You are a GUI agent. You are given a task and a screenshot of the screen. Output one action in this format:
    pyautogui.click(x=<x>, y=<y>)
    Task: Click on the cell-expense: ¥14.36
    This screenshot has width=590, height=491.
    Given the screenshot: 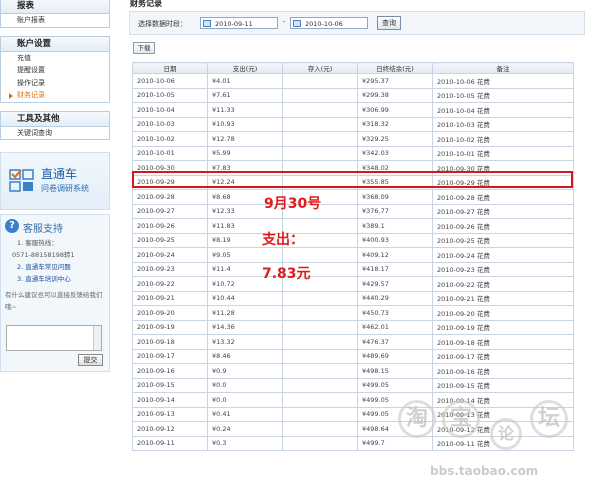 What is the action you would take?
    pyautogui.click(x=245, y=327)
    